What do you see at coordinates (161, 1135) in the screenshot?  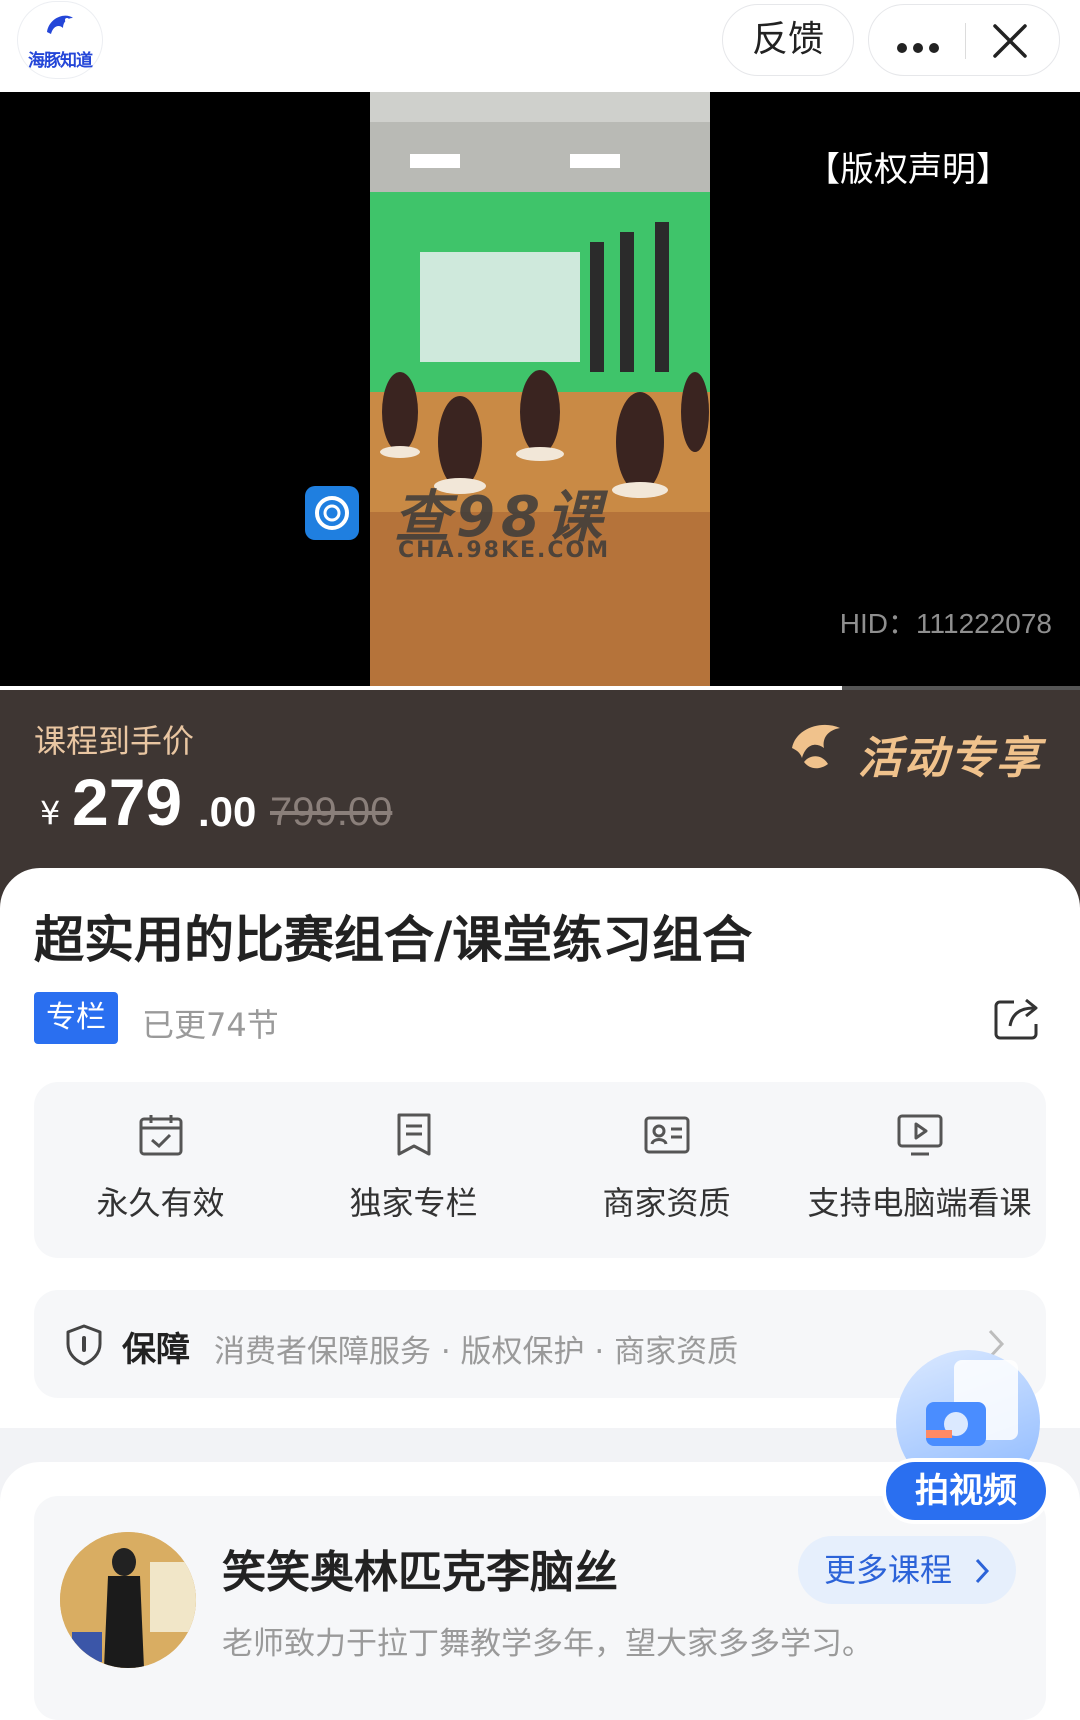 I see `calendar-check-icon` at bounding box center [161, 1135].